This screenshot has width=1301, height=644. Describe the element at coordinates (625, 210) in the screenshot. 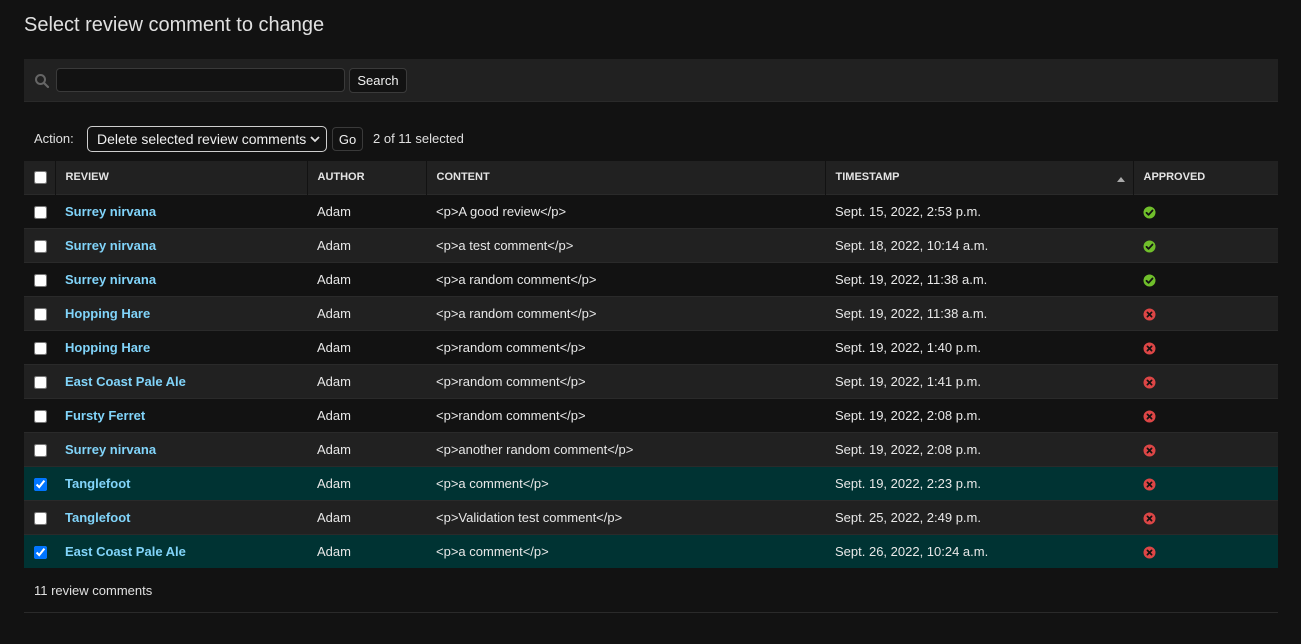

I see `content-cell: <p>A good review</p>` at that location.